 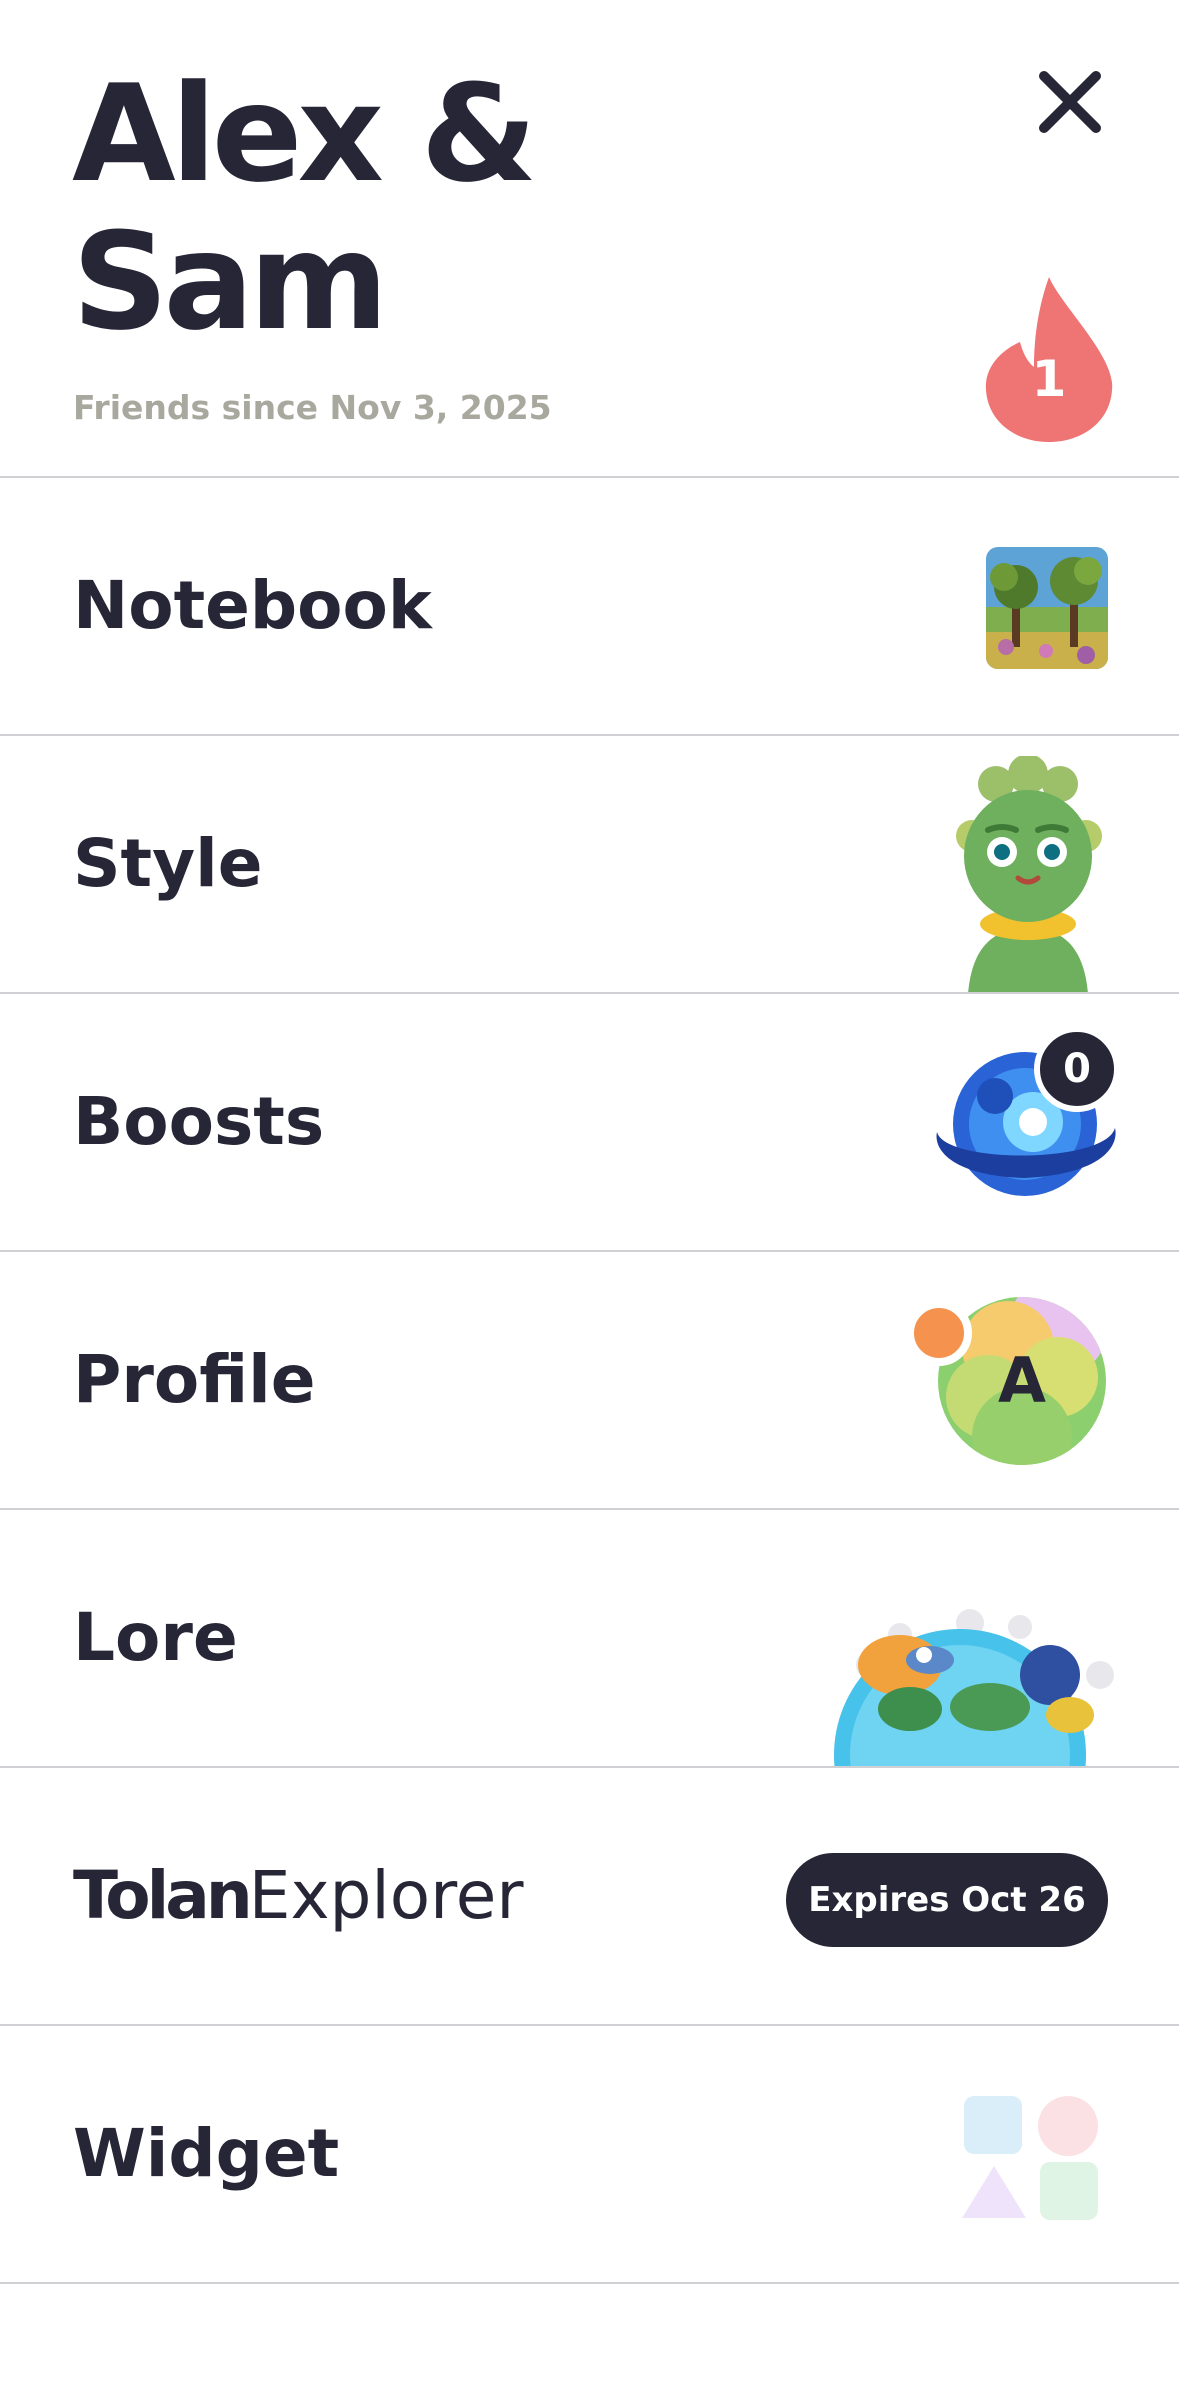 I want to click on menu-item-lore: Lore, so click(x=589, y=1639).